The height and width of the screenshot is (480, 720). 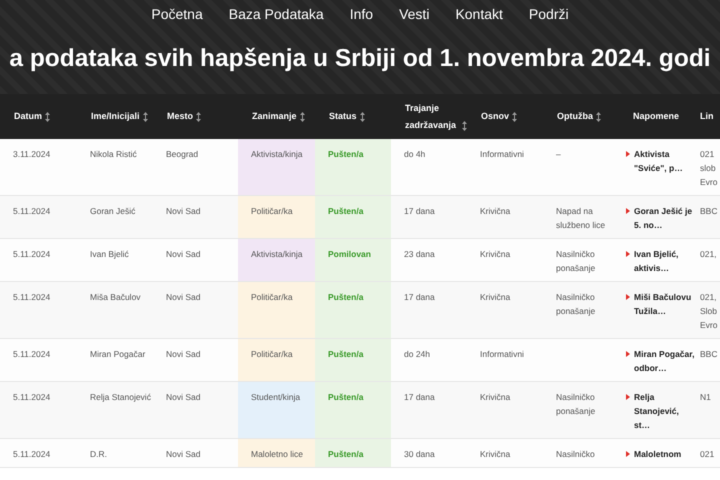 I want to click on table-cell-text: Miša Bačulov, so click(x=115, y=297).